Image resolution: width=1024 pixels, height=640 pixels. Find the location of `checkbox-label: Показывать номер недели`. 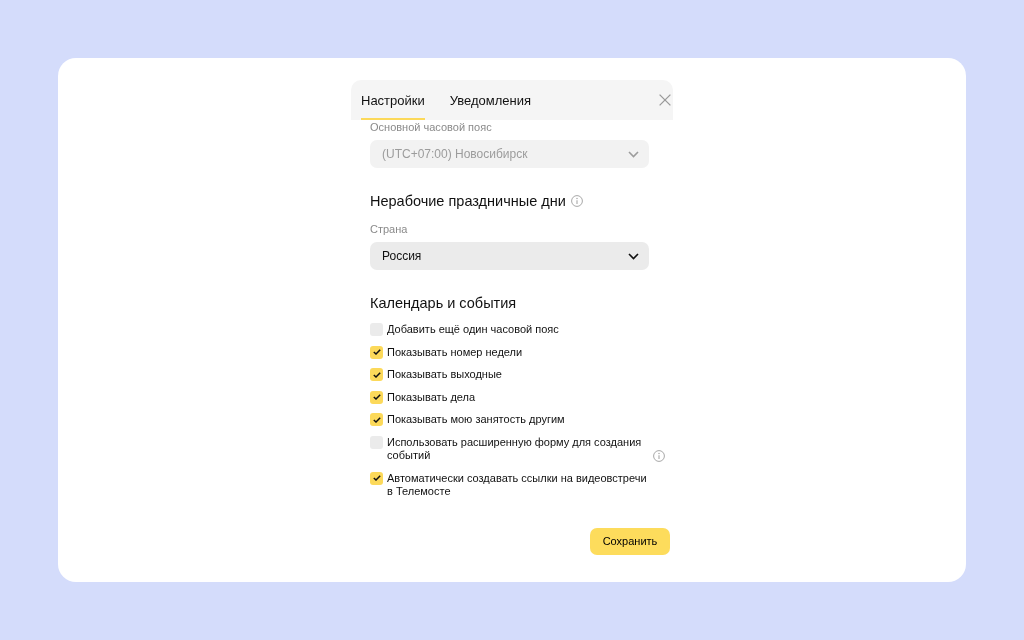

checkbox-label: Показывать номер недели is located at coordinates (455, 352).